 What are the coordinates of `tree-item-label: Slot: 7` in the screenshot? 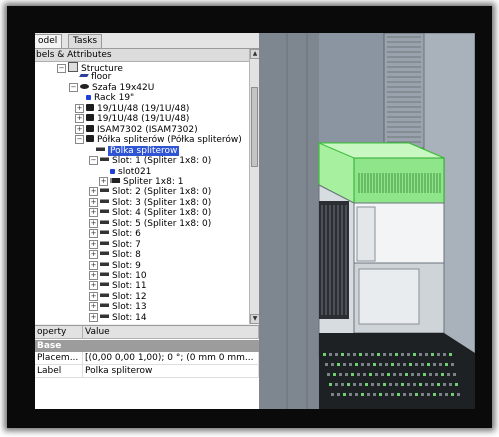 It's located at (126, 244).